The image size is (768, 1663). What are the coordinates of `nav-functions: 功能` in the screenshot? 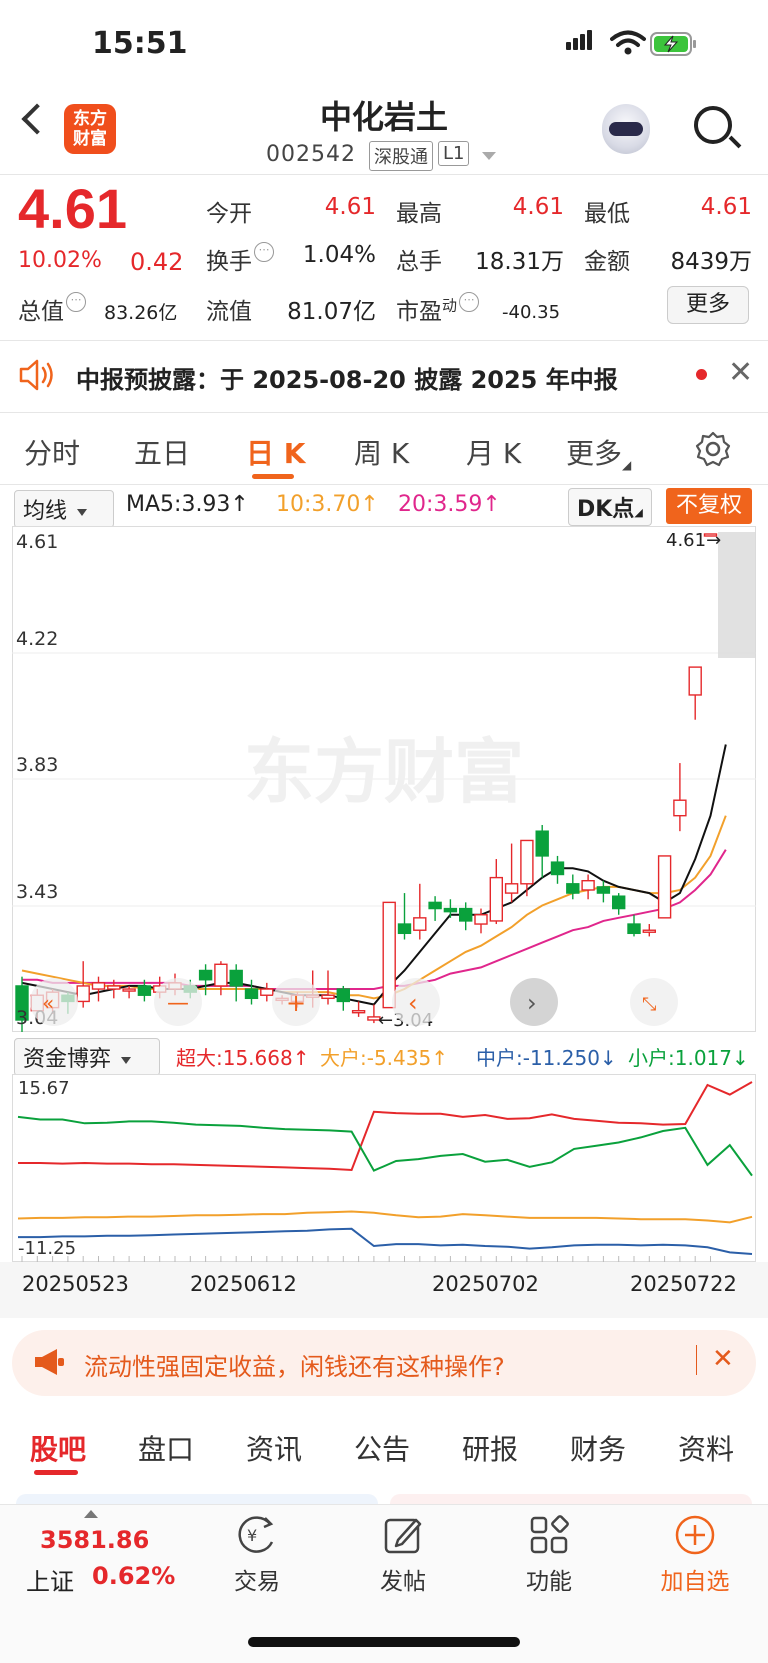 It's located at (549, 1579).